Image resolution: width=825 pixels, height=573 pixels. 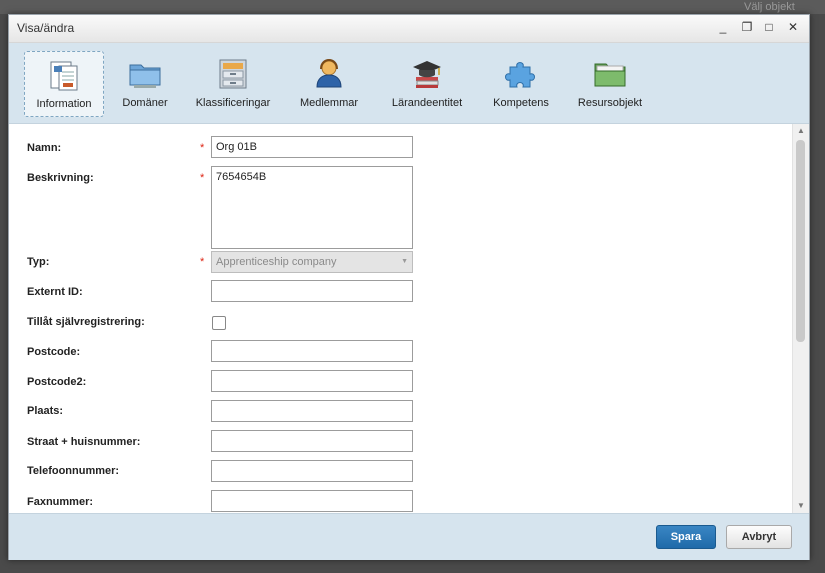 I want to click on green-folder-icon, so click(x=610, y=75).